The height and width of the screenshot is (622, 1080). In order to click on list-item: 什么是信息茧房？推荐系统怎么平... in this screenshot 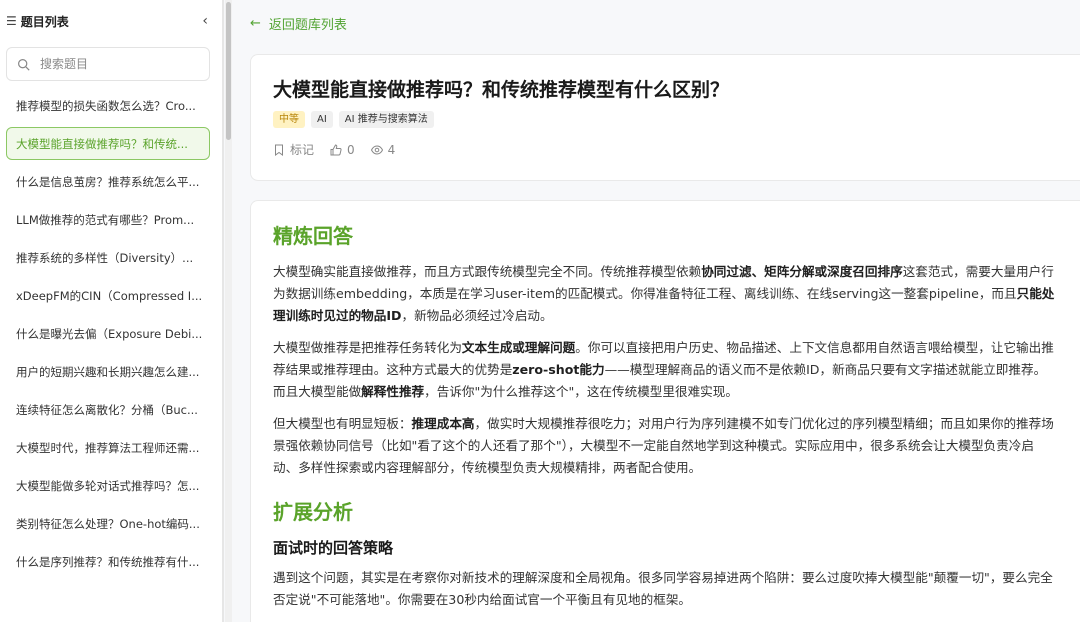, I will do `click(108, 181)`.